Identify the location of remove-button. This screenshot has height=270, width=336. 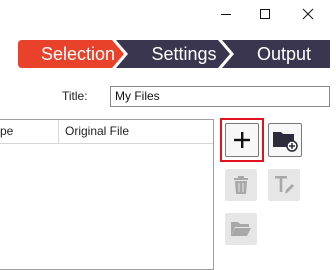
(241, 185).